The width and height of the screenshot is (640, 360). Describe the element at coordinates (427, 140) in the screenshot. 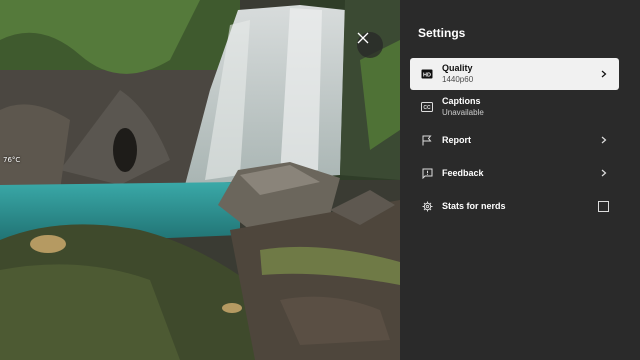

I see `flag-icon` at that location.